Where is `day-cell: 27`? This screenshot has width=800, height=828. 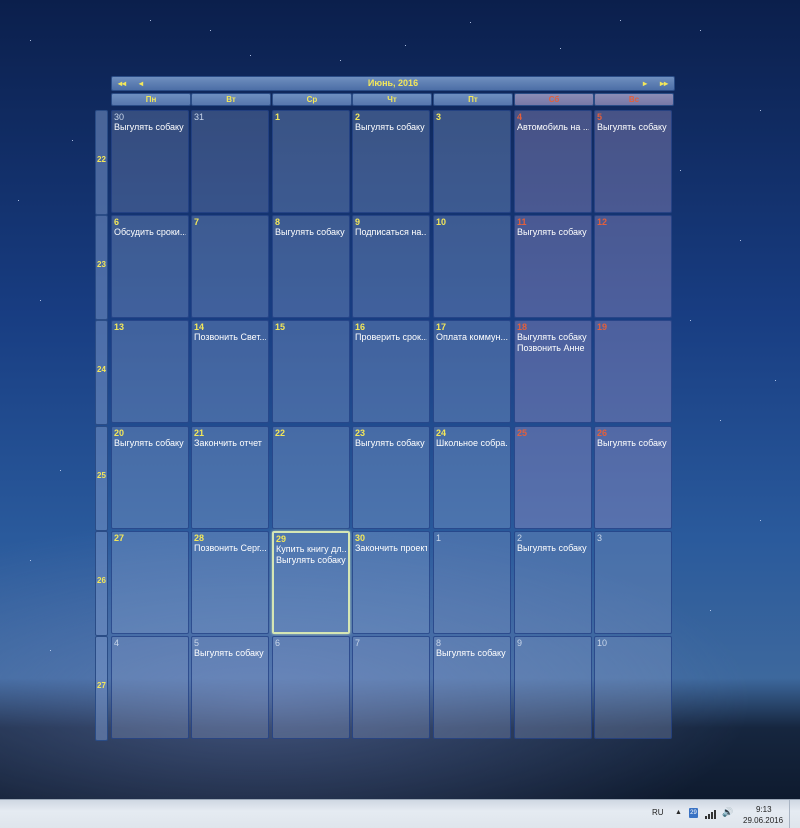
day-cell: 27 is located at coordinates (150, 582).